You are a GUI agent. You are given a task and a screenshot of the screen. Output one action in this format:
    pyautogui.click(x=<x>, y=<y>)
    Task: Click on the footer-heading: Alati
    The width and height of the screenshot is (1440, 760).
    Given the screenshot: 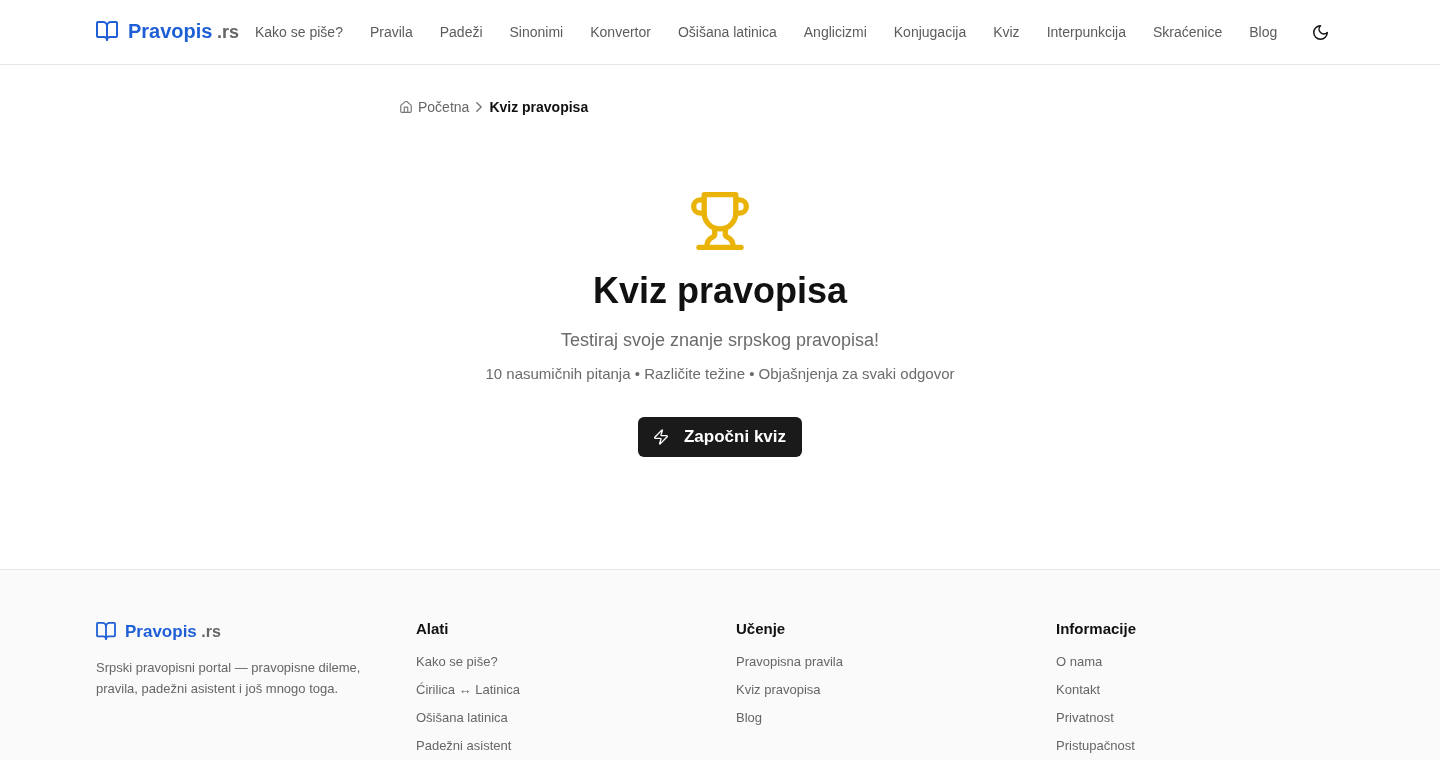 What is the action you would take?
    pyautogui.click(x=433, y=629)
    